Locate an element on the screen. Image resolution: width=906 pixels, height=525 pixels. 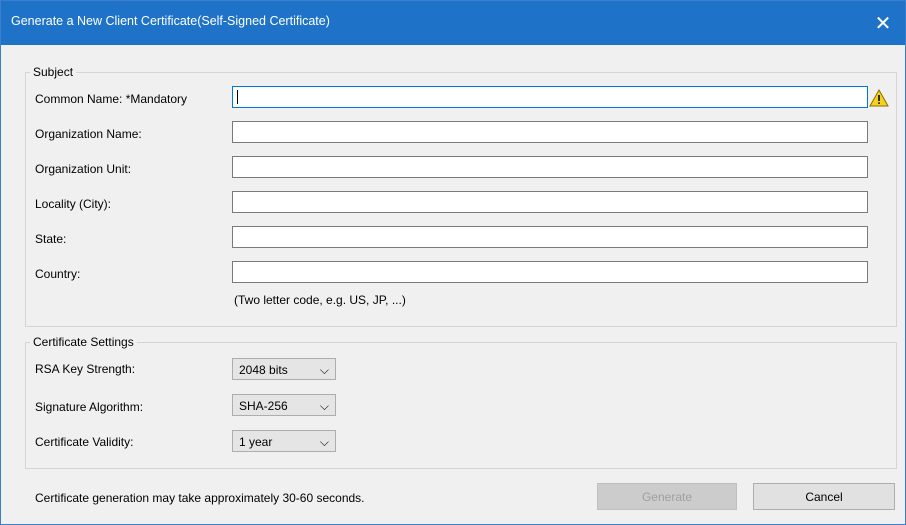
certificate-validity-label: Certificate Validity: is located at coordinates (84, 442).